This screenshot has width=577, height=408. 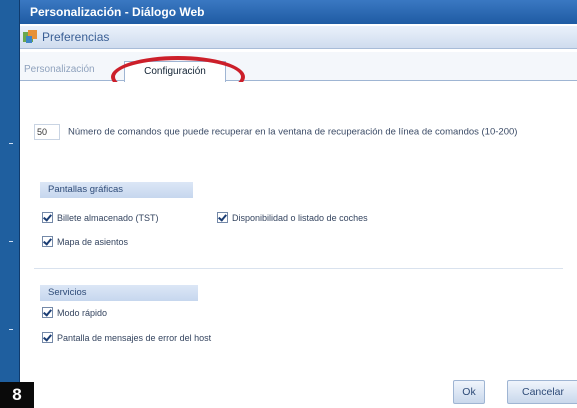 I want to click on checkbox-row: Billete almacenado (TST), so click(x=100, y=217).